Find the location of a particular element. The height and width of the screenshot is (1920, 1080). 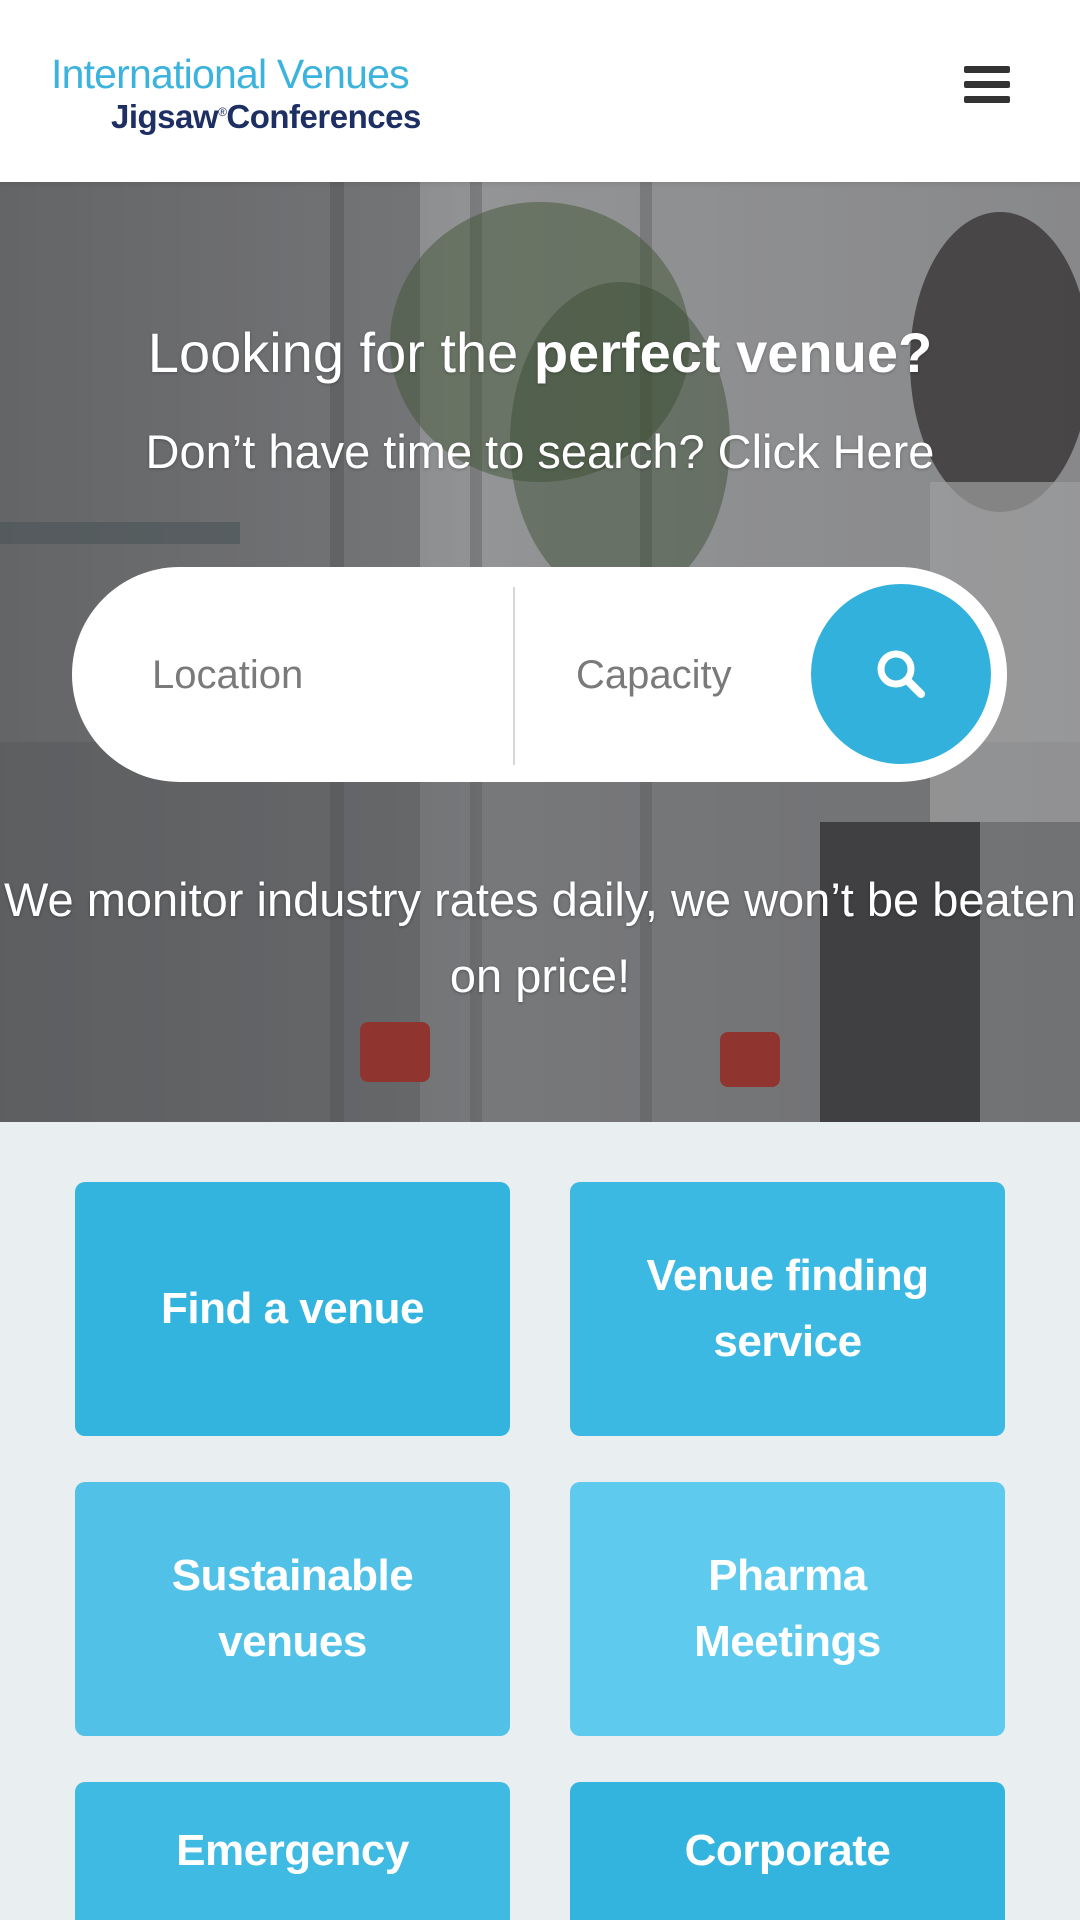

search-button is located at coordinates (901, 674).